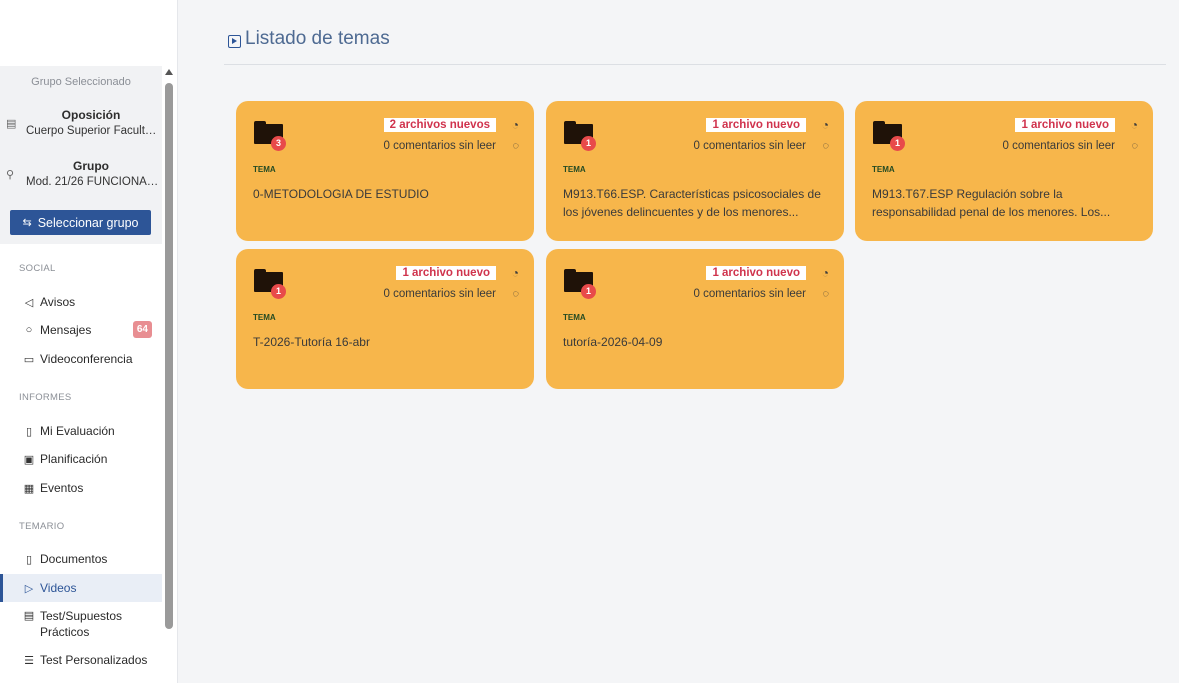 The width and height of the screenshot is (1179, 683). What do you see at coordinates (86, 359) in the screenshot?
I see `sidebar-item-label: Videoconferencia` at bounding box center [86, 359].